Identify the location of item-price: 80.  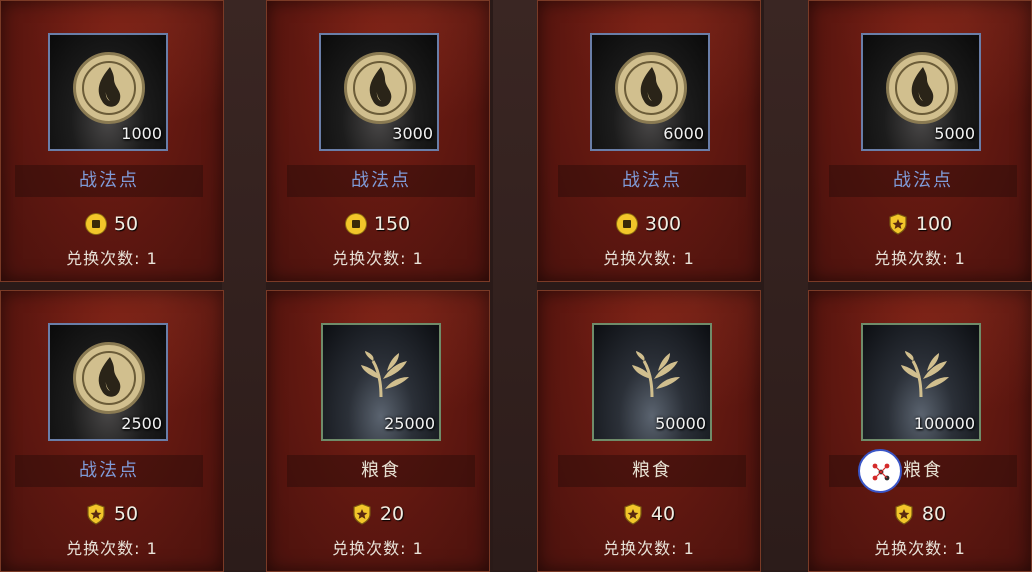
(920, 514).